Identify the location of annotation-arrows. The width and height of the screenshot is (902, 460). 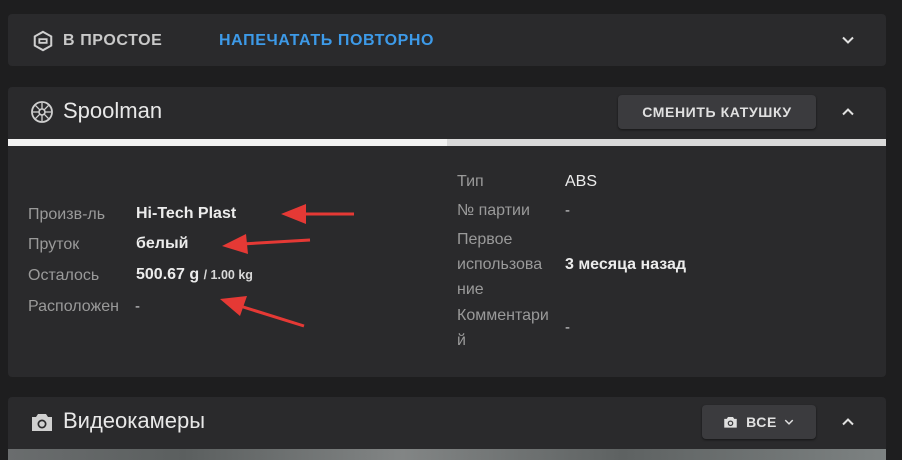
(287, 266).